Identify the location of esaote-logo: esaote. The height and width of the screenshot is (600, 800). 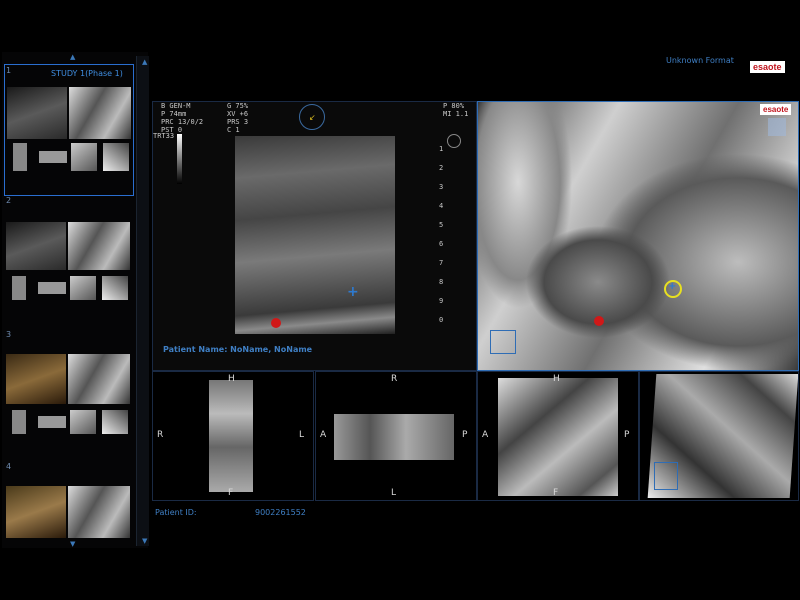
(767, 67).